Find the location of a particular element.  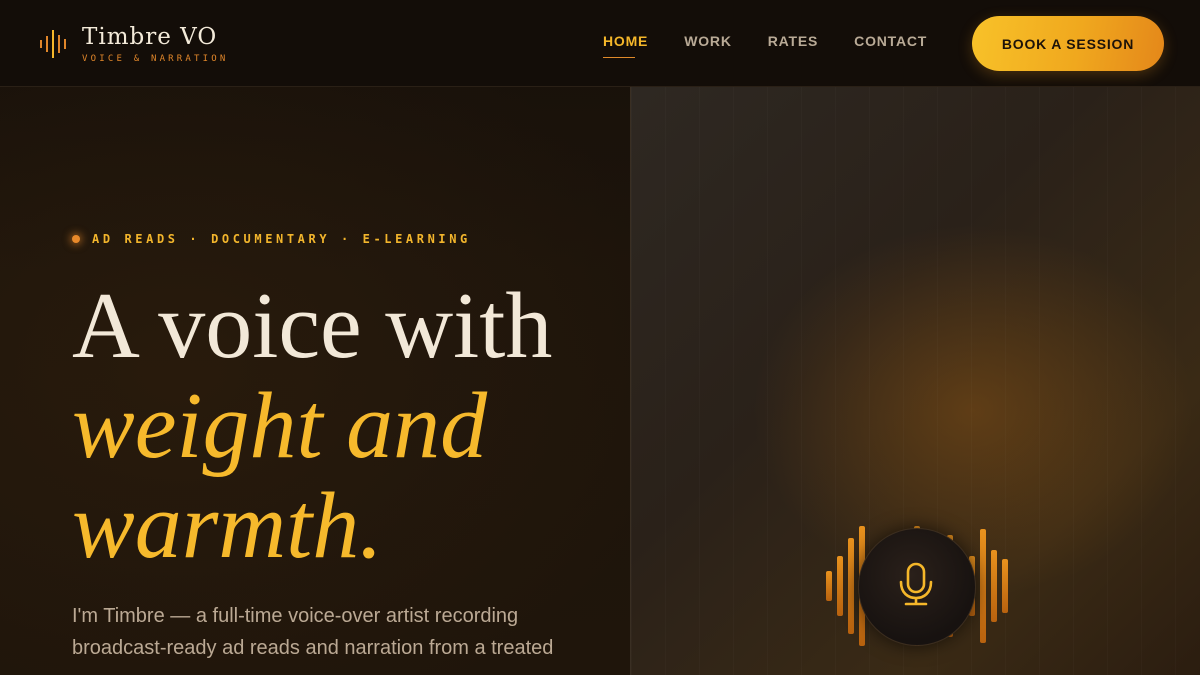

nav-rates: RATES is located at coordinates (793, 41).